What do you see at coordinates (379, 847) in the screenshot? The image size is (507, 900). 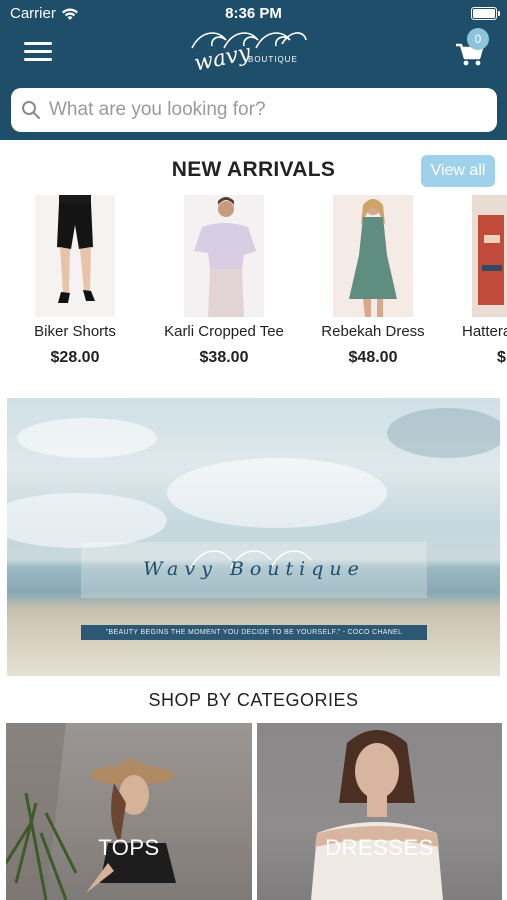 I see `category-label: DRESSES` at bounding box center [379, 847].